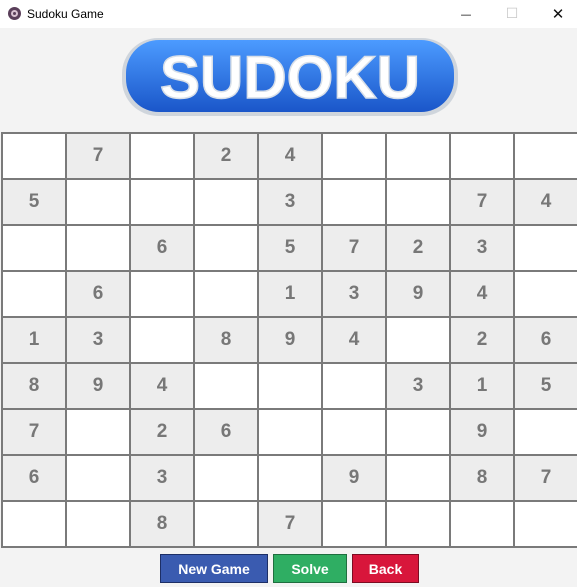 This screenshot has height=587, width=577. What do you see at coordinates (310, 568) in the screenshot?
I see `solve-button: Solve` at bounding box center [310, 568].